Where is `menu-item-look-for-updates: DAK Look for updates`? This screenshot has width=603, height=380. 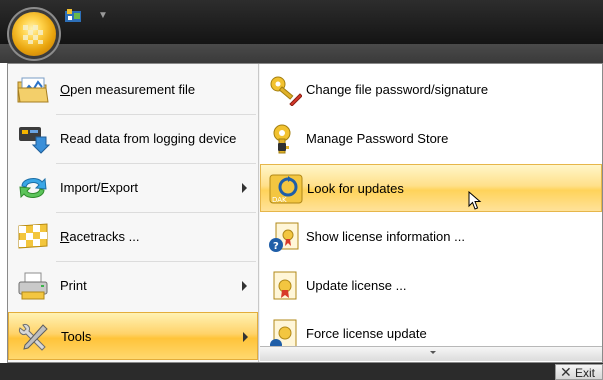
menu-item-look-for-updates: DAK Look for updates is located at coordinates (431, 188).